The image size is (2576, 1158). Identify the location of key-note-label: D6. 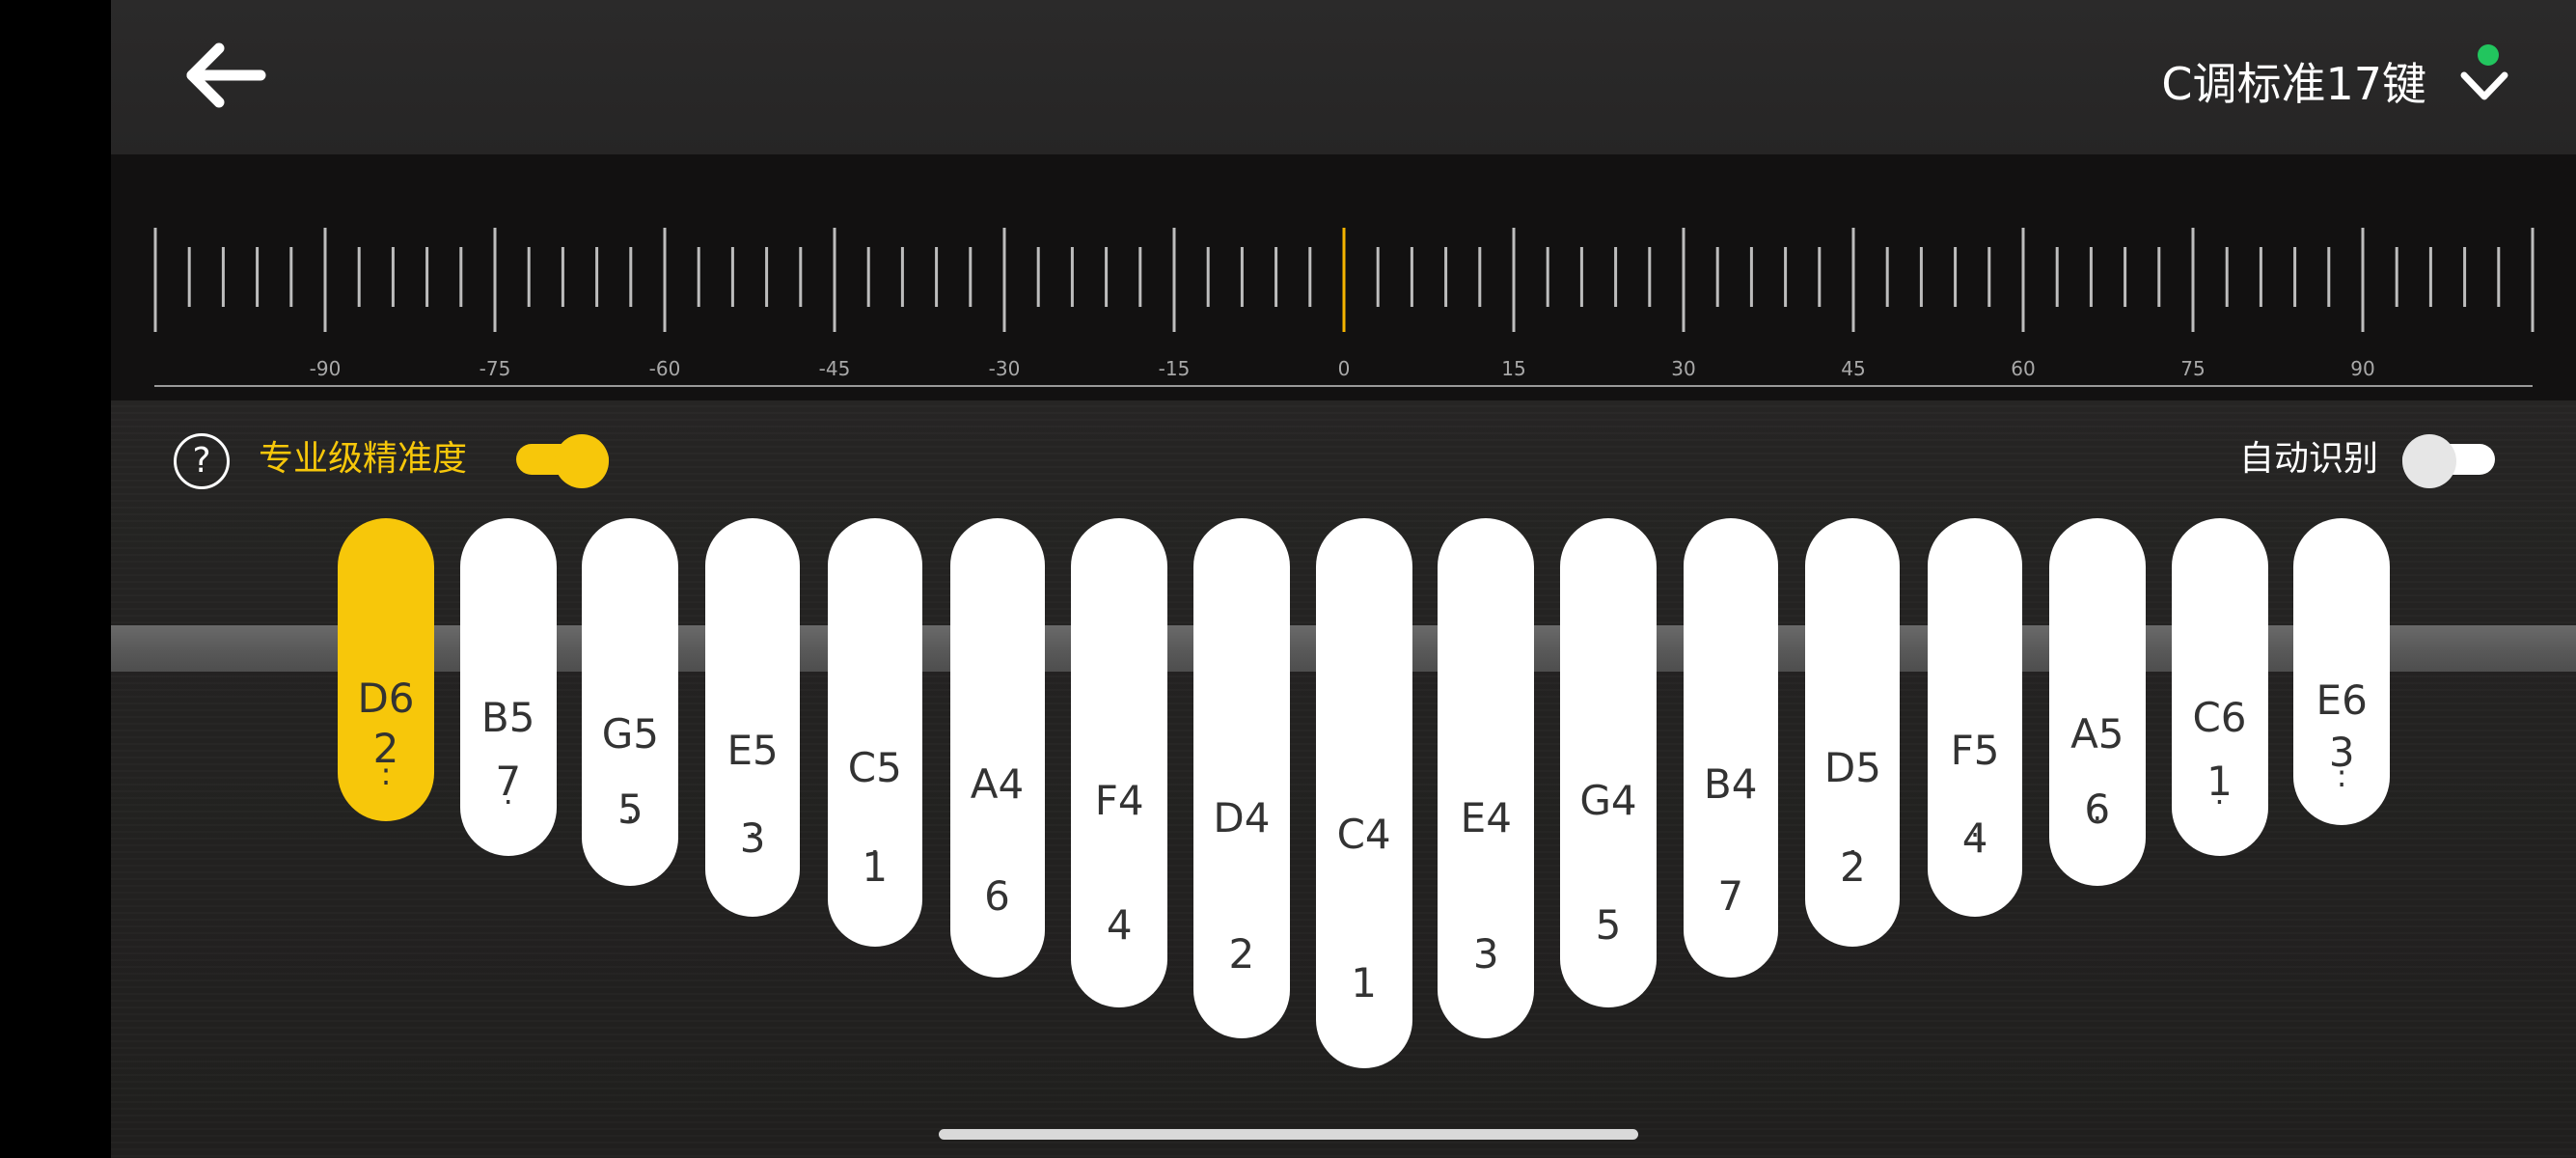
(386, 699).